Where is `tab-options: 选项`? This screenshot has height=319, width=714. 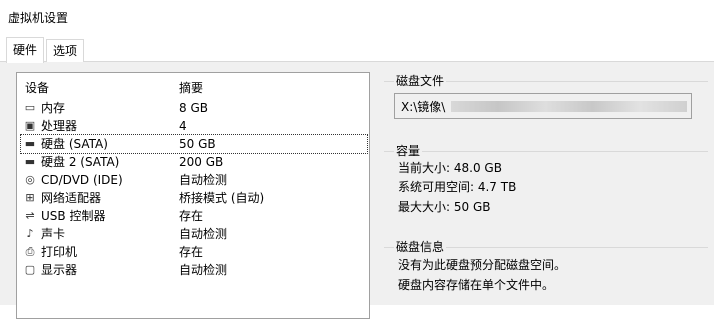
tab-options: 选项 is located at coordinates (65, 50).